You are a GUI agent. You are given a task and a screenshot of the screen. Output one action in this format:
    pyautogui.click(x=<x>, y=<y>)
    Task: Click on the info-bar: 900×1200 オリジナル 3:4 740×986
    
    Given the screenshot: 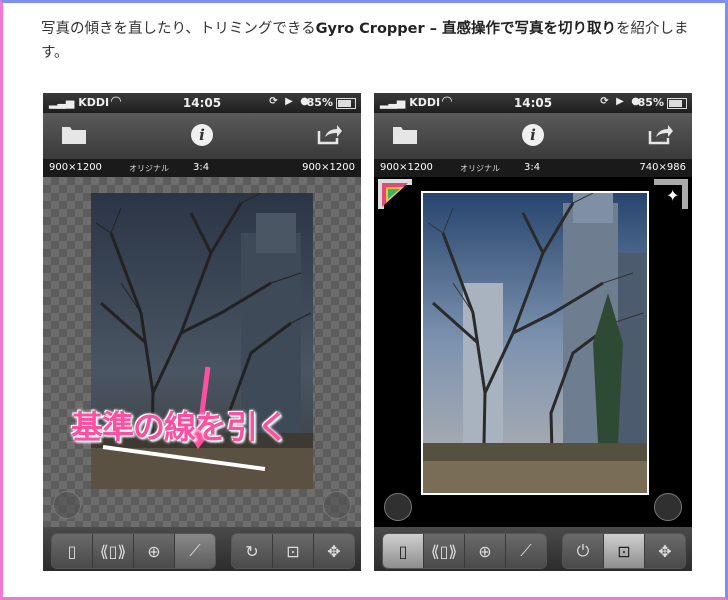 What is the action you would take?
    pyautogui.click(x=533, y=168)
    